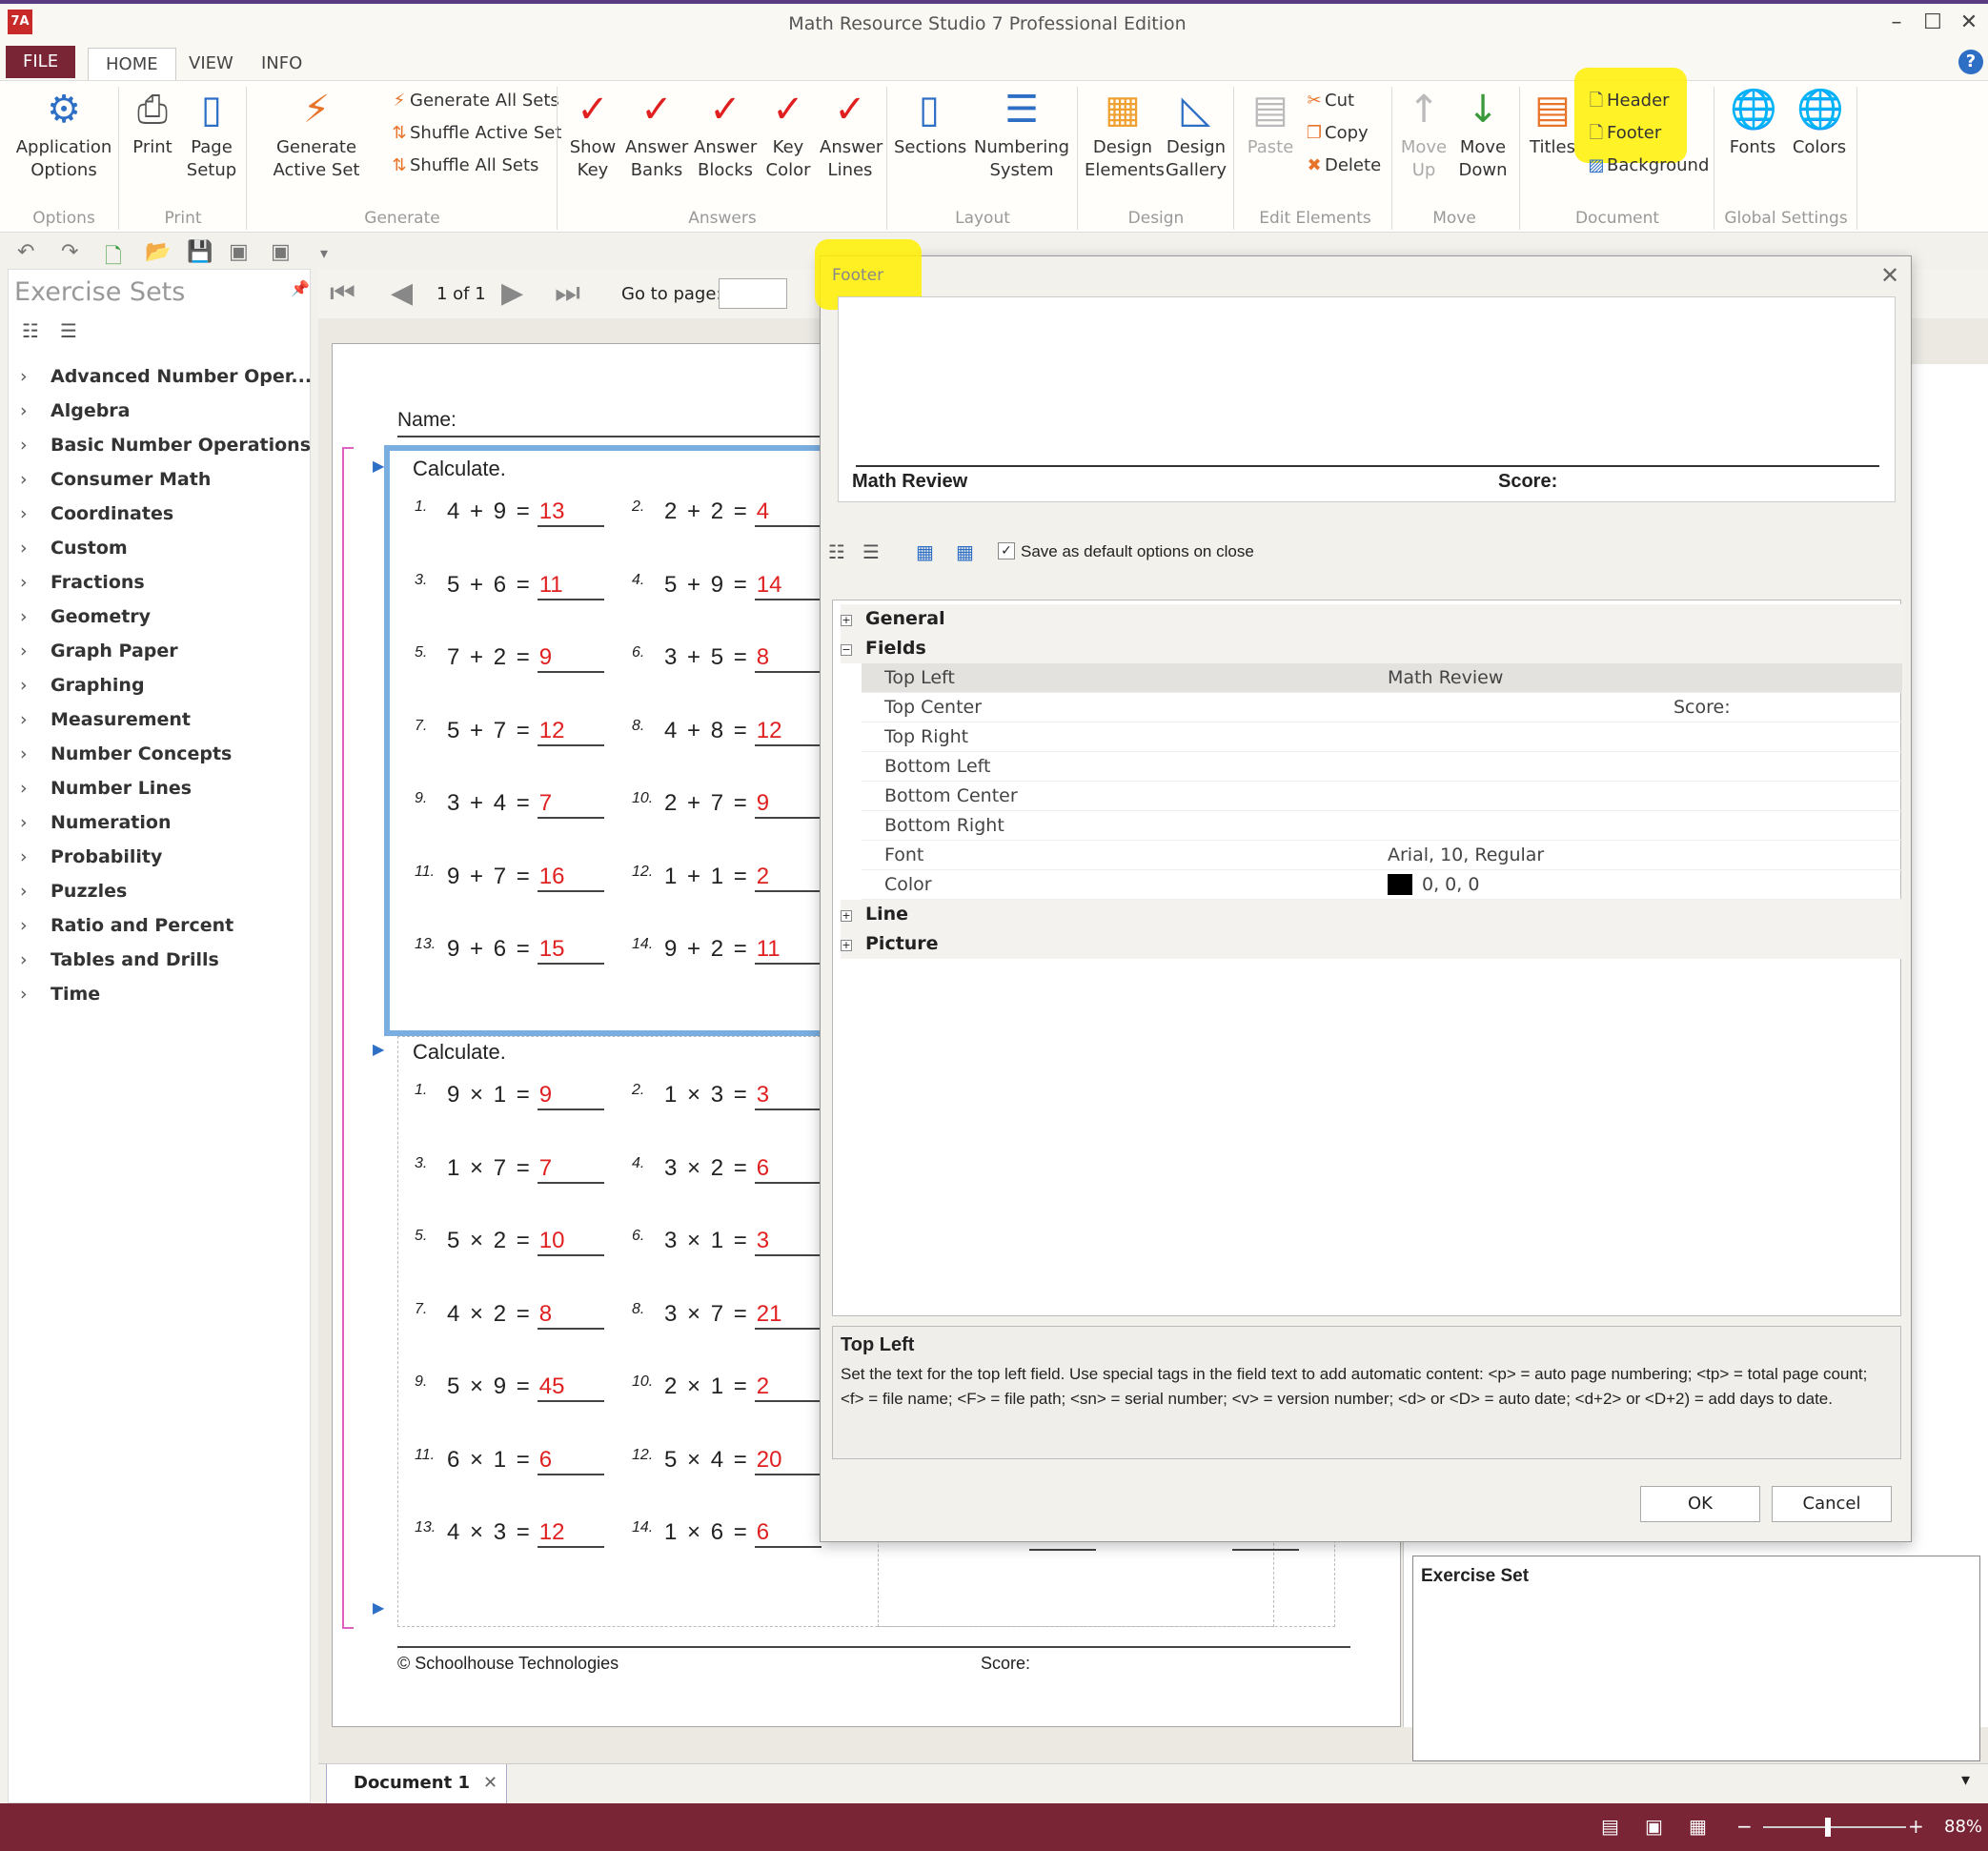  I want to click on background-button: ▨ Background, so click(1647, 166).